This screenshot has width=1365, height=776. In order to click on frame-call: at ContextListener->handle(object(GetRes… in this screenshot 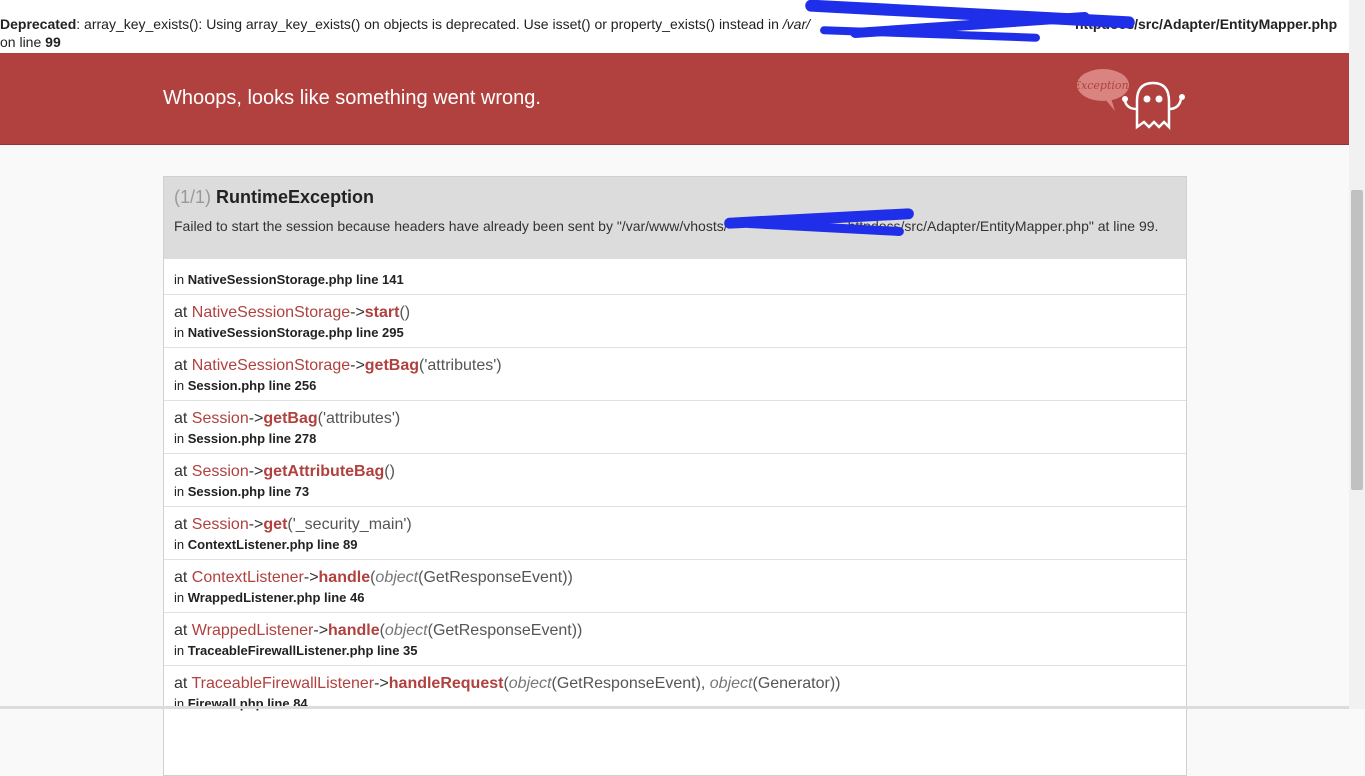, I will do `click(373, 577)`.